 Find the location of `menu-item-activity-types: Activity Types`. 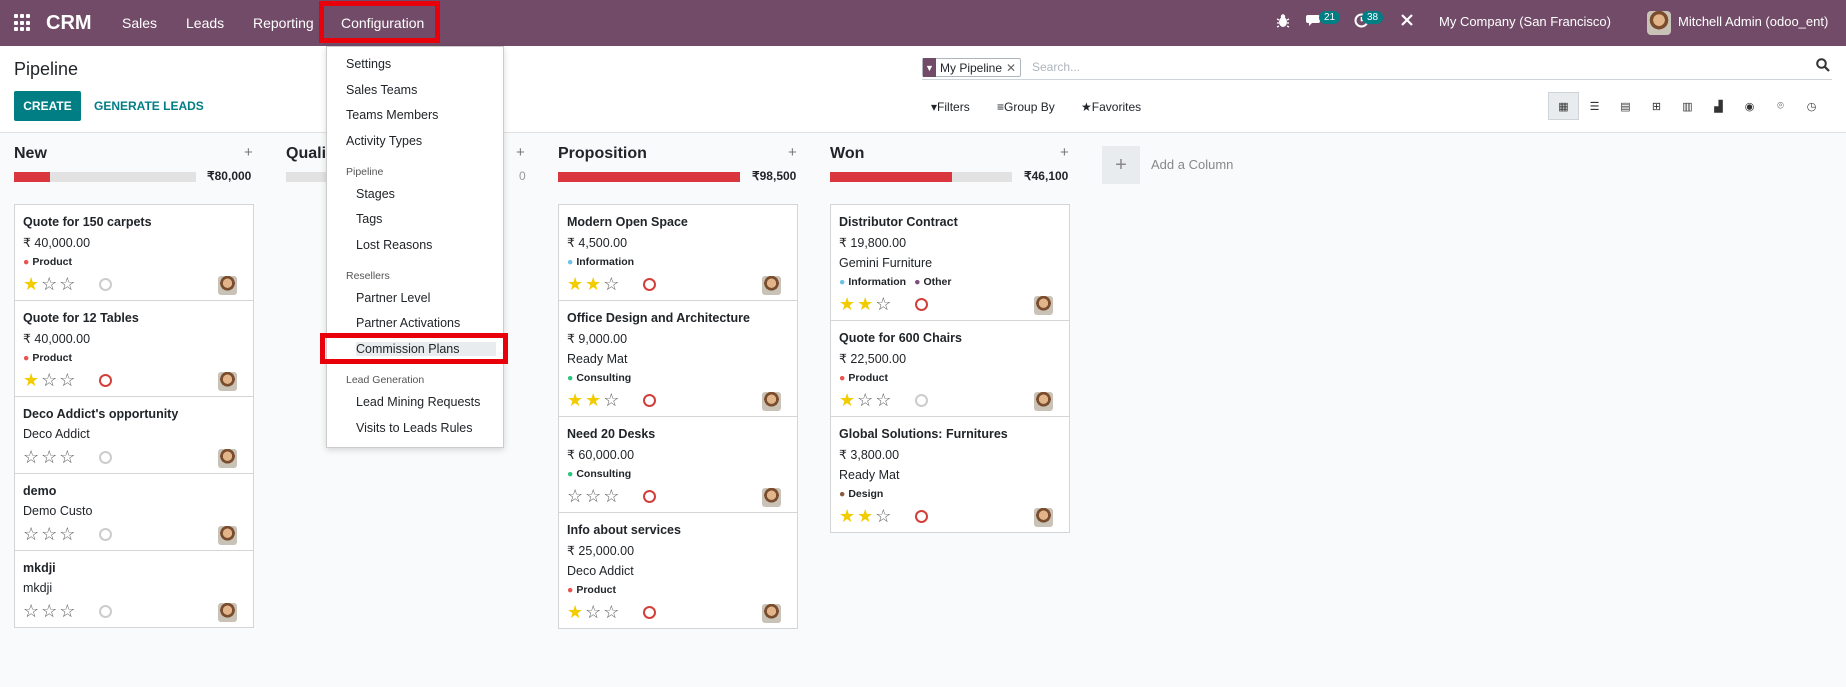

menu-item-activity-types: Activity Types is located at coordinates (384, 141).